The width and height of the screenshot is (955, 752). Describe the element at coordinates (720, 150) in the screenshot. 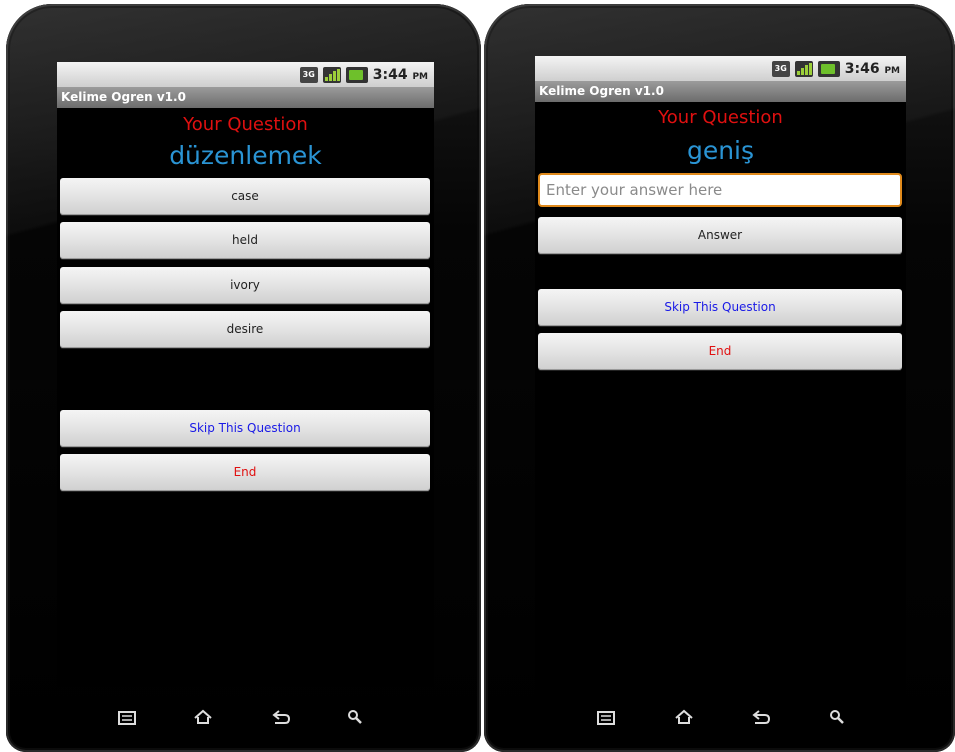

I see `question-word: geniş` at that location.